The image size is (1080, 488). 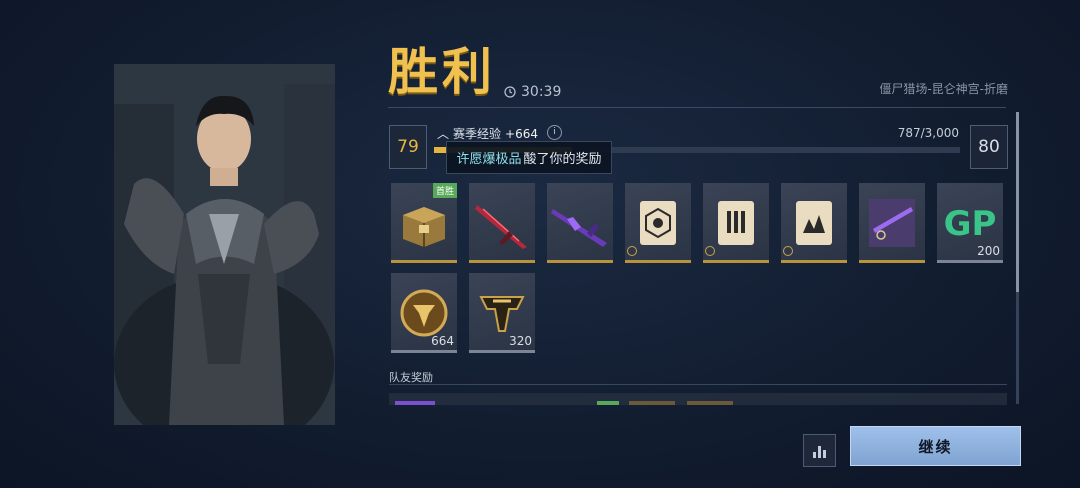 I want to click on reward-count: 200, so click(x=988, y=251).